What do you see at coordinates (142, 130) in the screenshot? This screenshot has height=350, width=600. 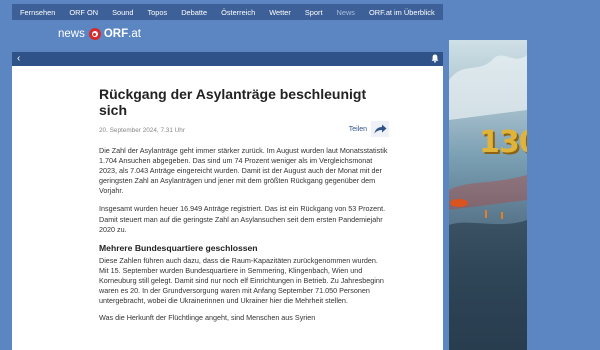 I see `article-date: 20. September 2024, 7.31 Uhr` at bounding box center [142, 130].